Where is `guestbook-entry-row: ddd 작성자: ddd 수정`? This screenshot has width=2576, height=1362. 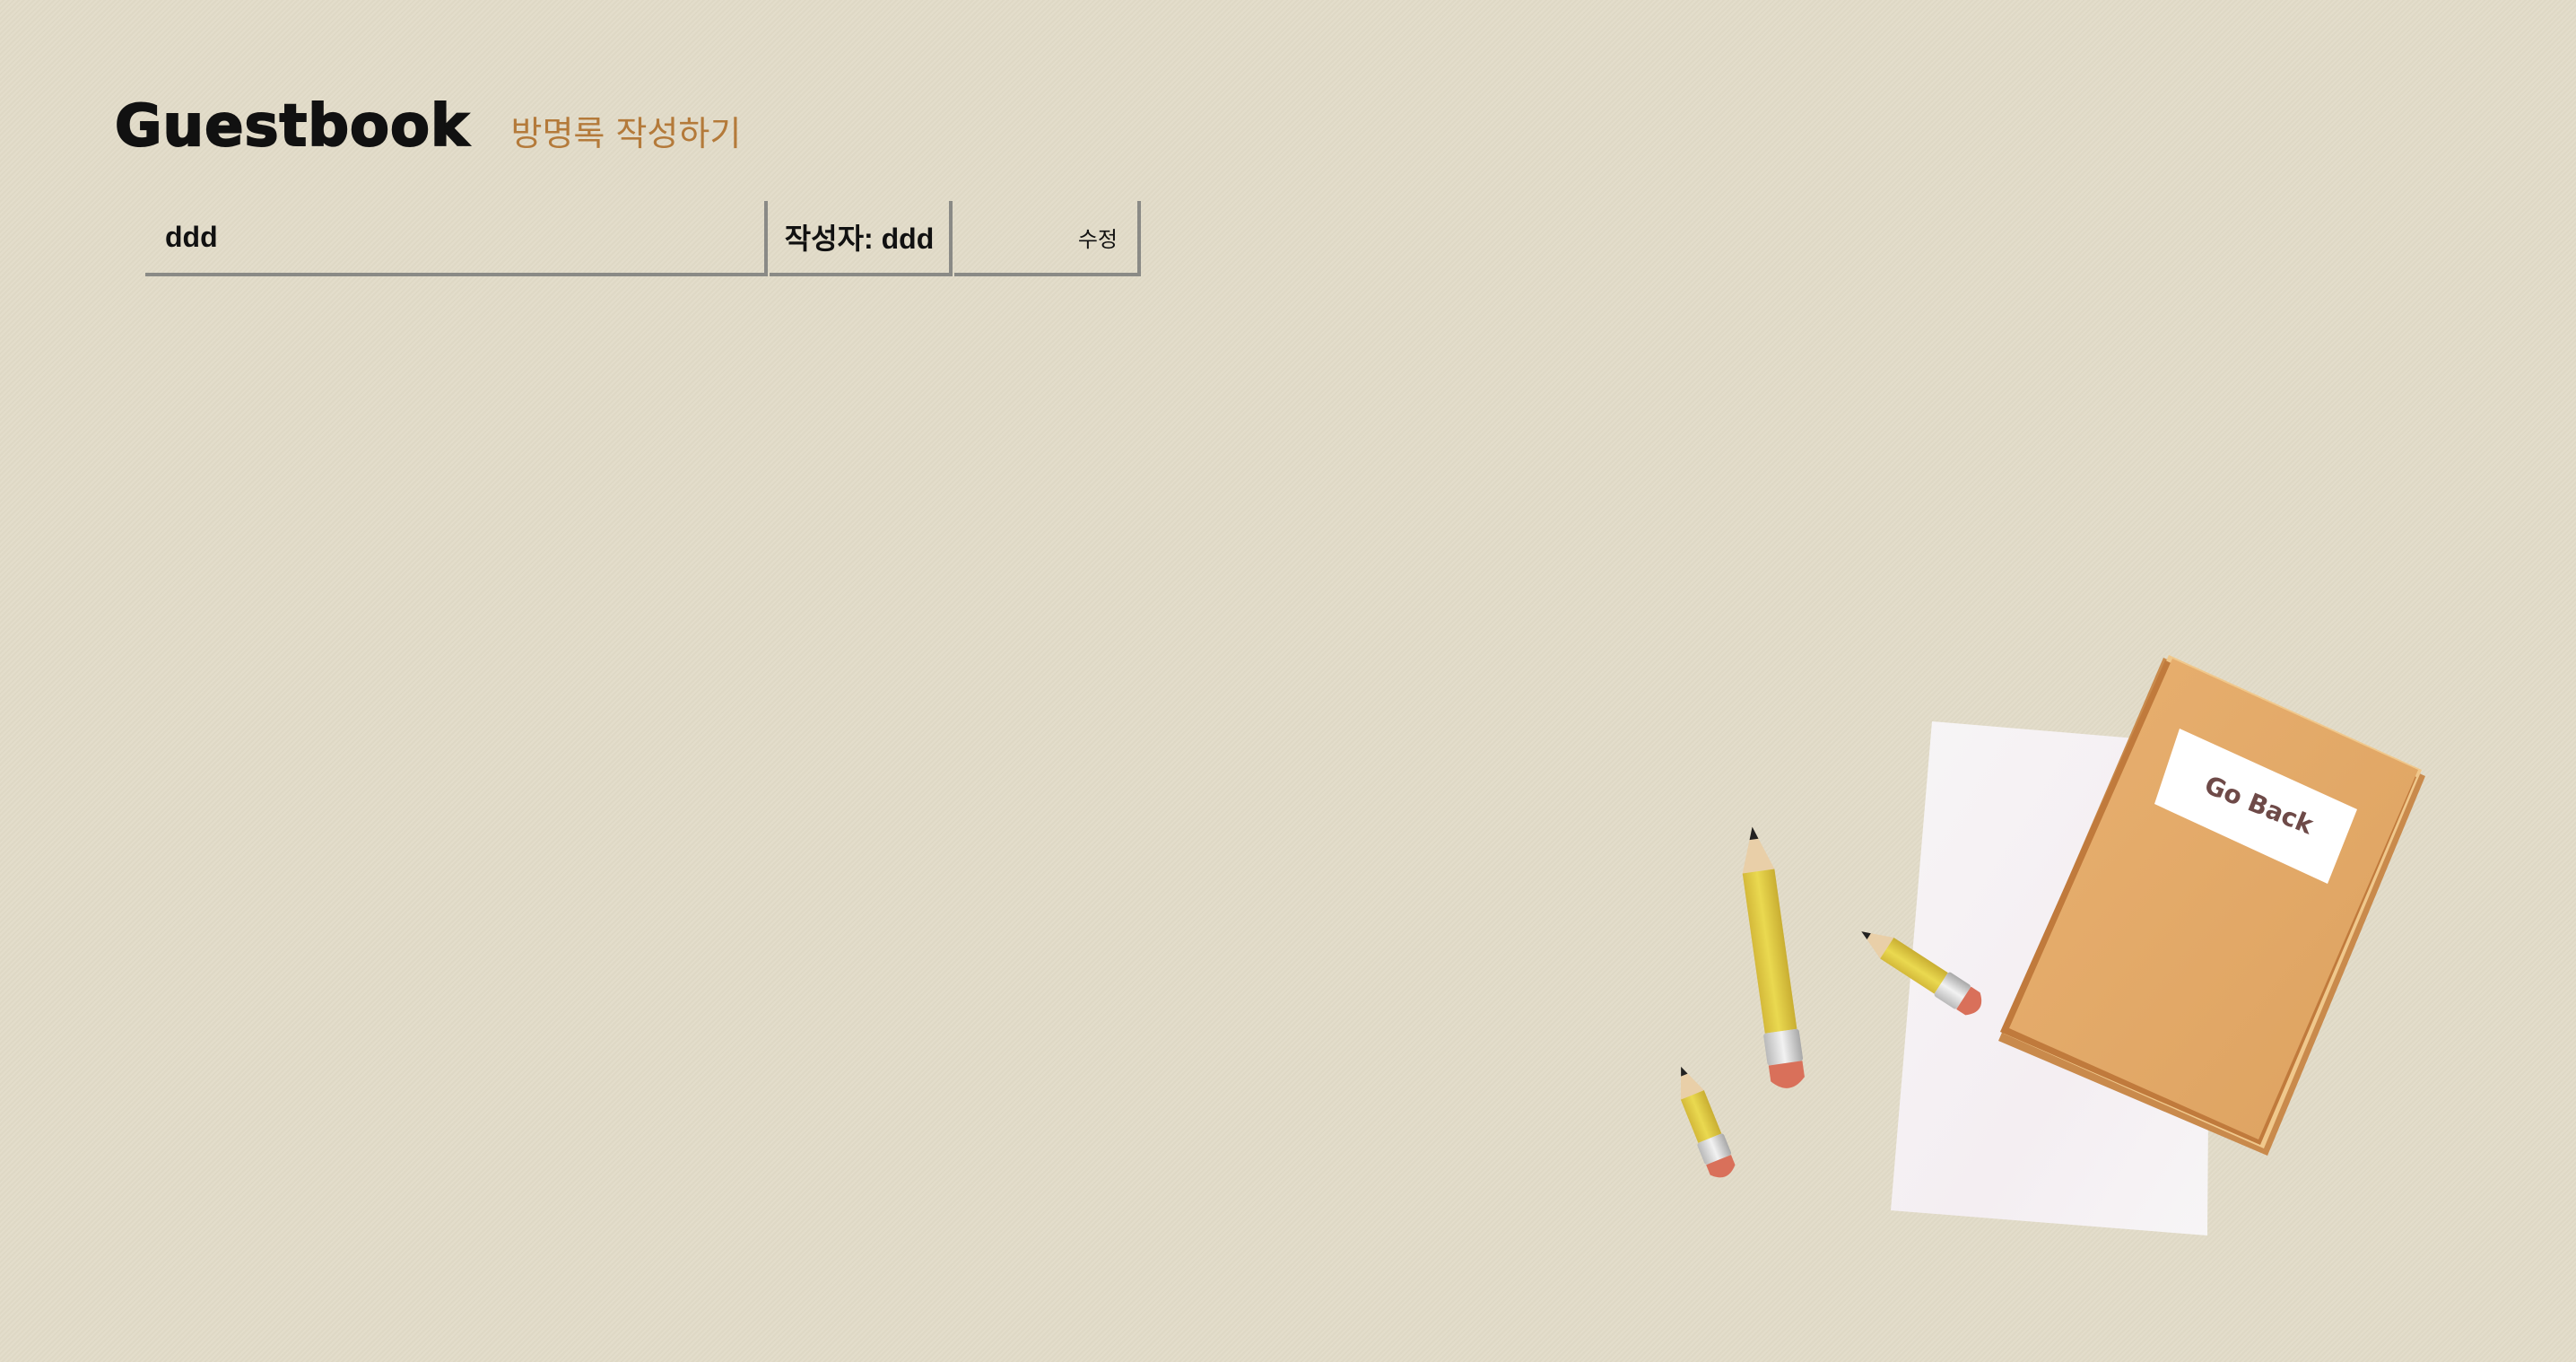
guestbook-entry-row: ddd 작성자: ddd 수정 is located at coordinates (643, 238).